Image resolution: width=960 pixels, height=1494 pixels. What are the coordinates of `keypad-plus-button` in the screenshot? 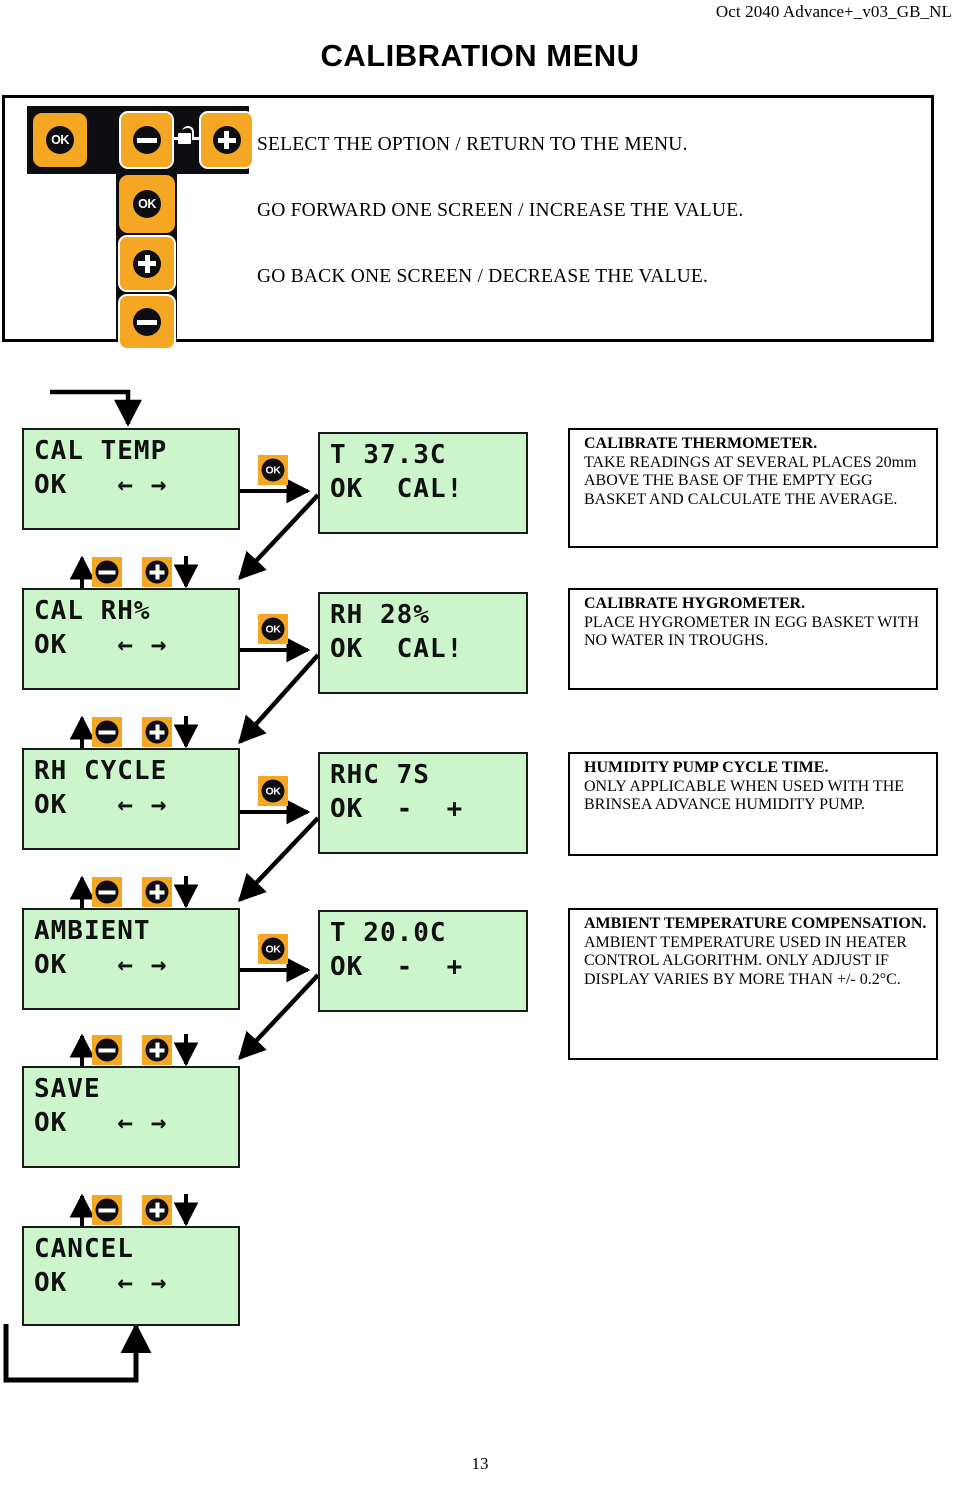 It's located at (147, 263).